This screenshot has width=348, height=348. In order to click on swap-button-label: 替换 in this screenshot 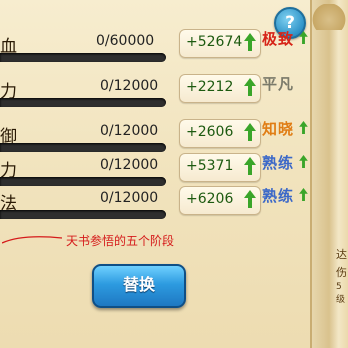, I will do `click(138, 284)`.